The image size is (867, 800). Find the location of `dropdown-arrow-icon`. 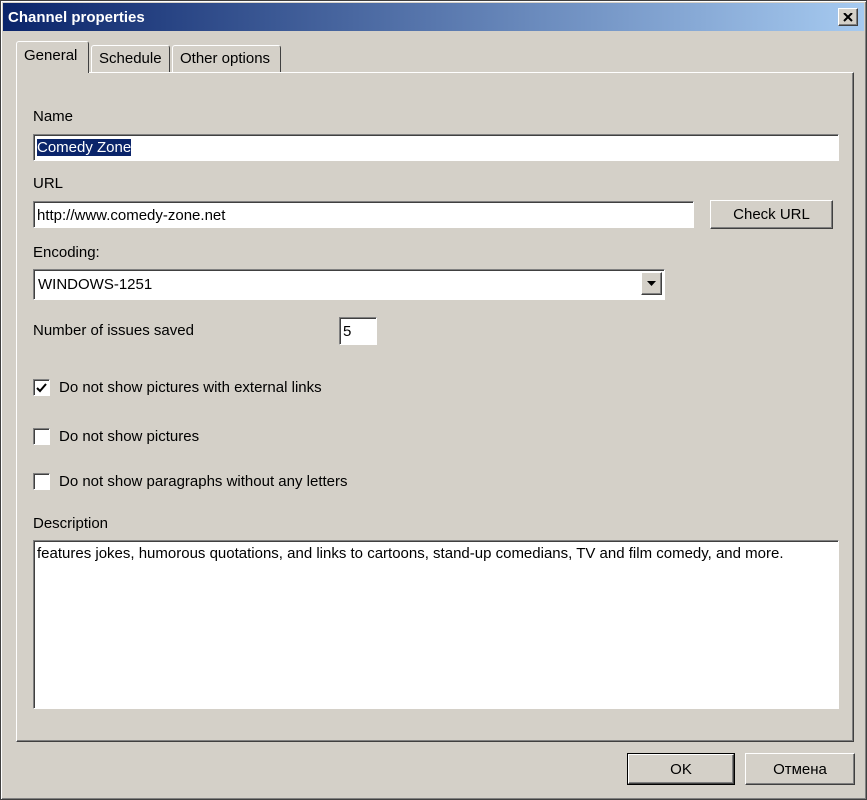

dropdown-arrow-icon is located at coordinates (651, 283).